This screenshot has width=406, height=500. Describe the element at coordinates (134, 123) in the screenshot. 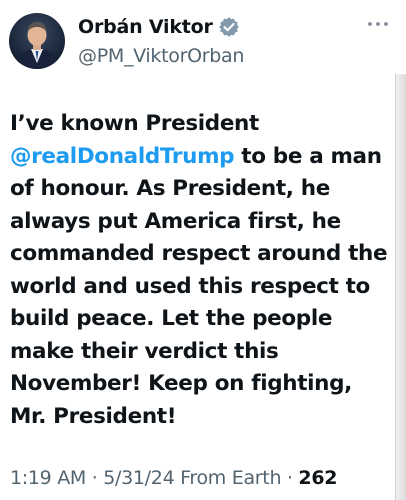

I see `tweet-text-start: I’ve known President` at that location.